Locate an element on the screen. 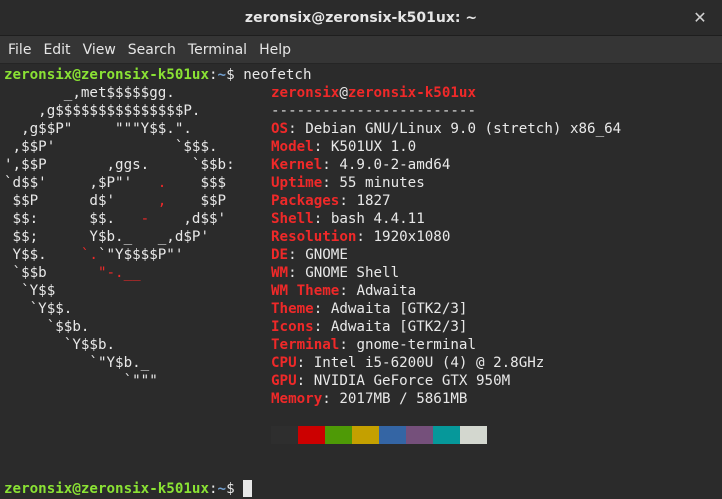 This screenshot has height=499, width=722. logo-swirl: `Y$$b. is located at coordinates (60, 345).